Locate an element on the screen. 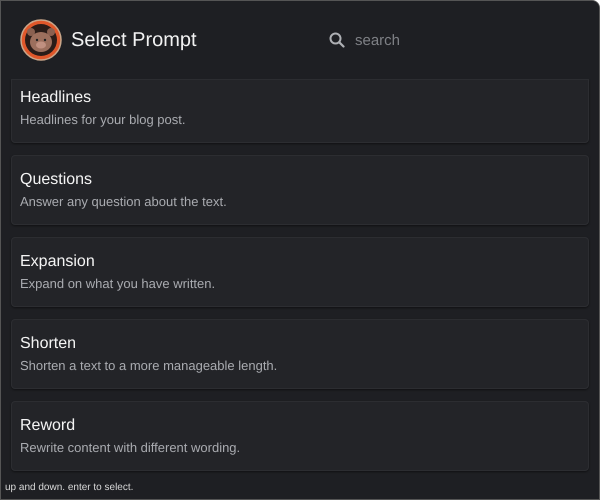  prompt-description: Shorten a text to a more manageable length. is located at coordinates (149, 366).